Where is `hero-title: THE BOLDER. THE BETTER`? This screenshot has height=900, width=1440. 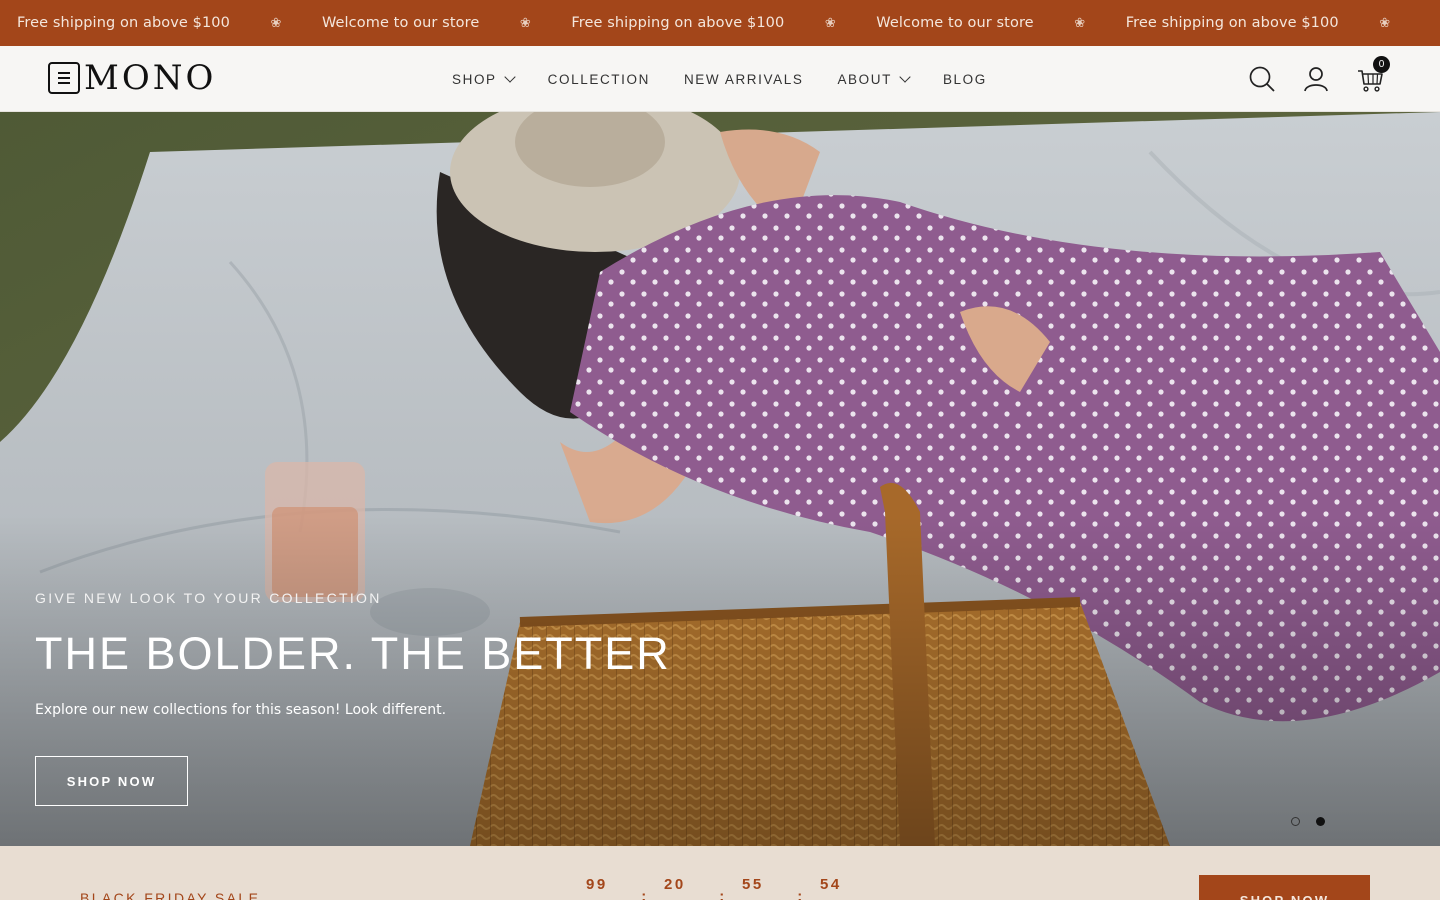 hero-title: THE BOLDER. THE BETTER is located at coordinates (353, 653).